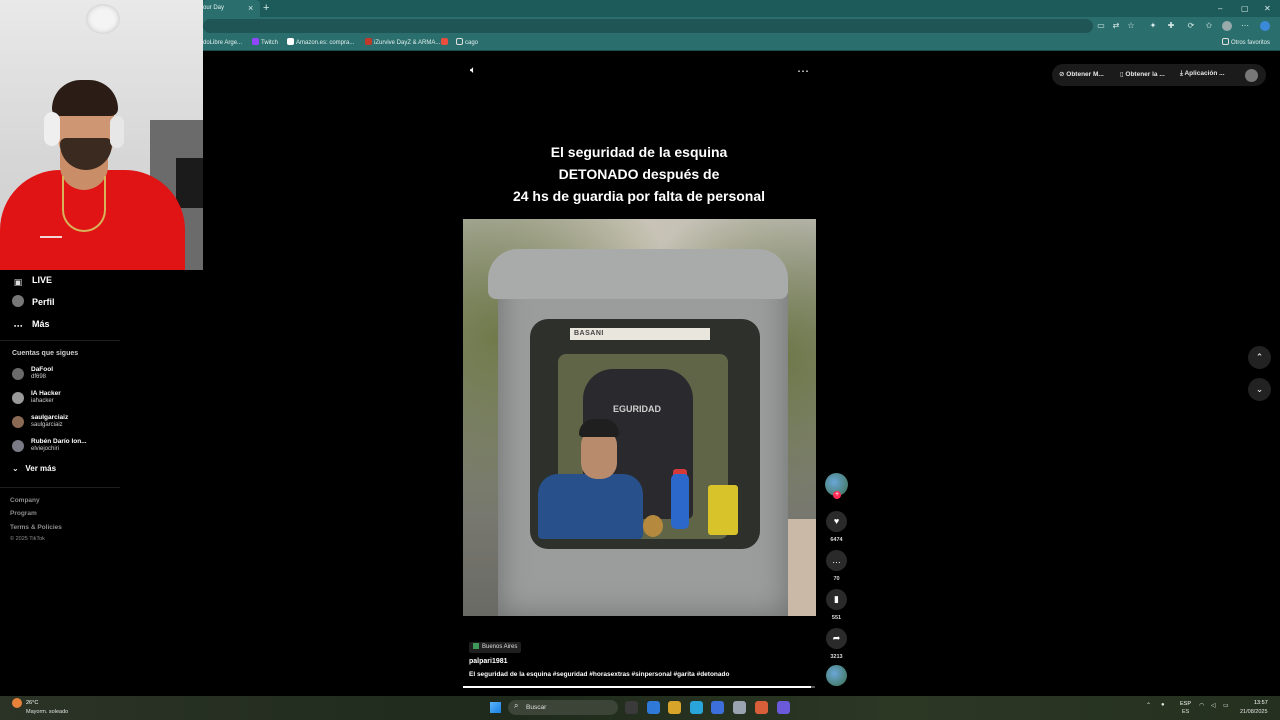  I want to click on sidebar-item-profile: Perfil, so click(33, 302).